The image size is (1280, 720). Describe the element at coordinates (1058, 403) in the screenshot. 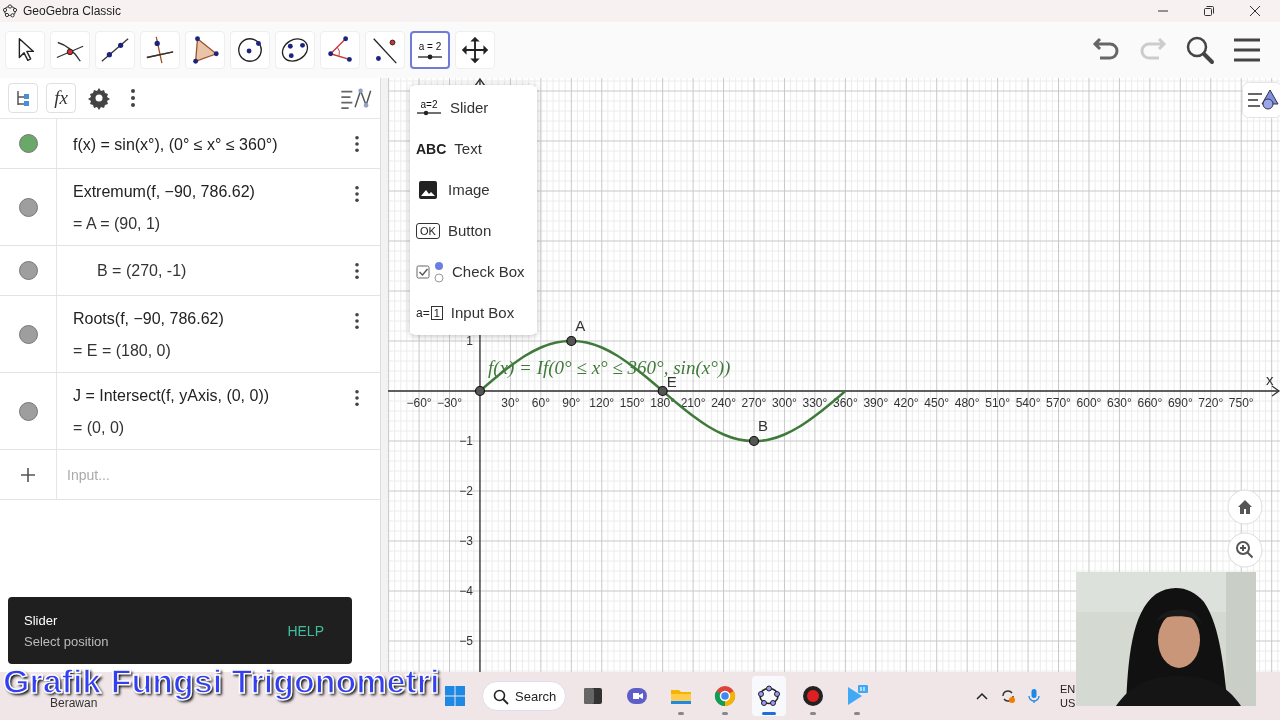

I see `axis-tick-label: 570°` at that location.